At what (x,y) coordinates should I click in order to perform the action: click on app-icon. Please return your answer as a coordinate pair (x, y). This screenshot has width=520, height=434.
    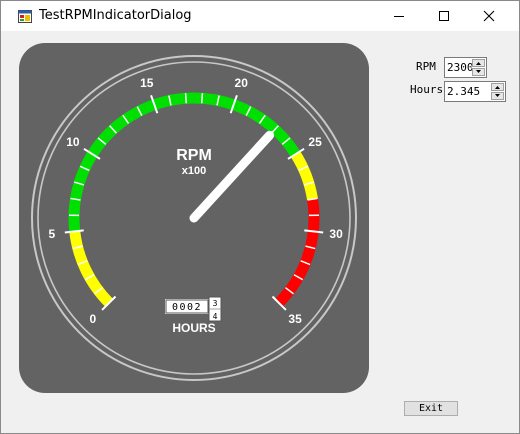
    Looking at the image, I should click on (25, 16).